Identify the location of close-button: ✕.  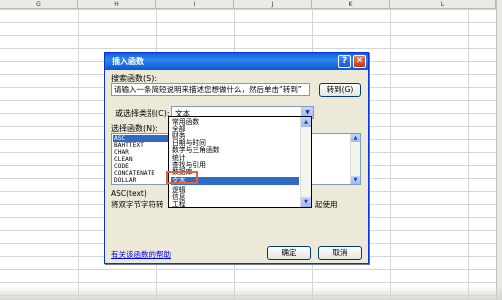
(359, 61).